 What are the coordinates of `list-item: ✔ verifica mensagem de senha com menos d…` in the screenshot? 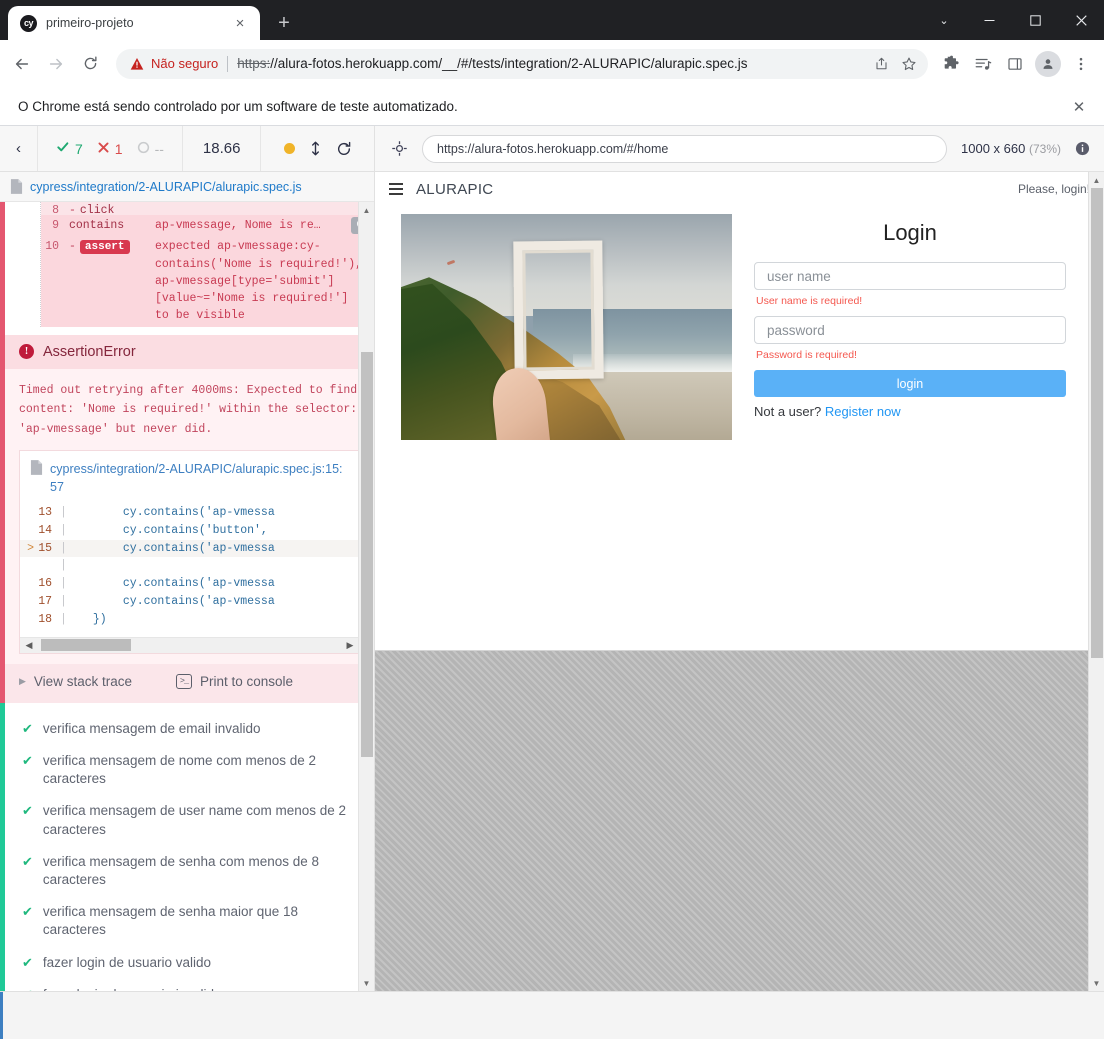 It's located at (189, 871).